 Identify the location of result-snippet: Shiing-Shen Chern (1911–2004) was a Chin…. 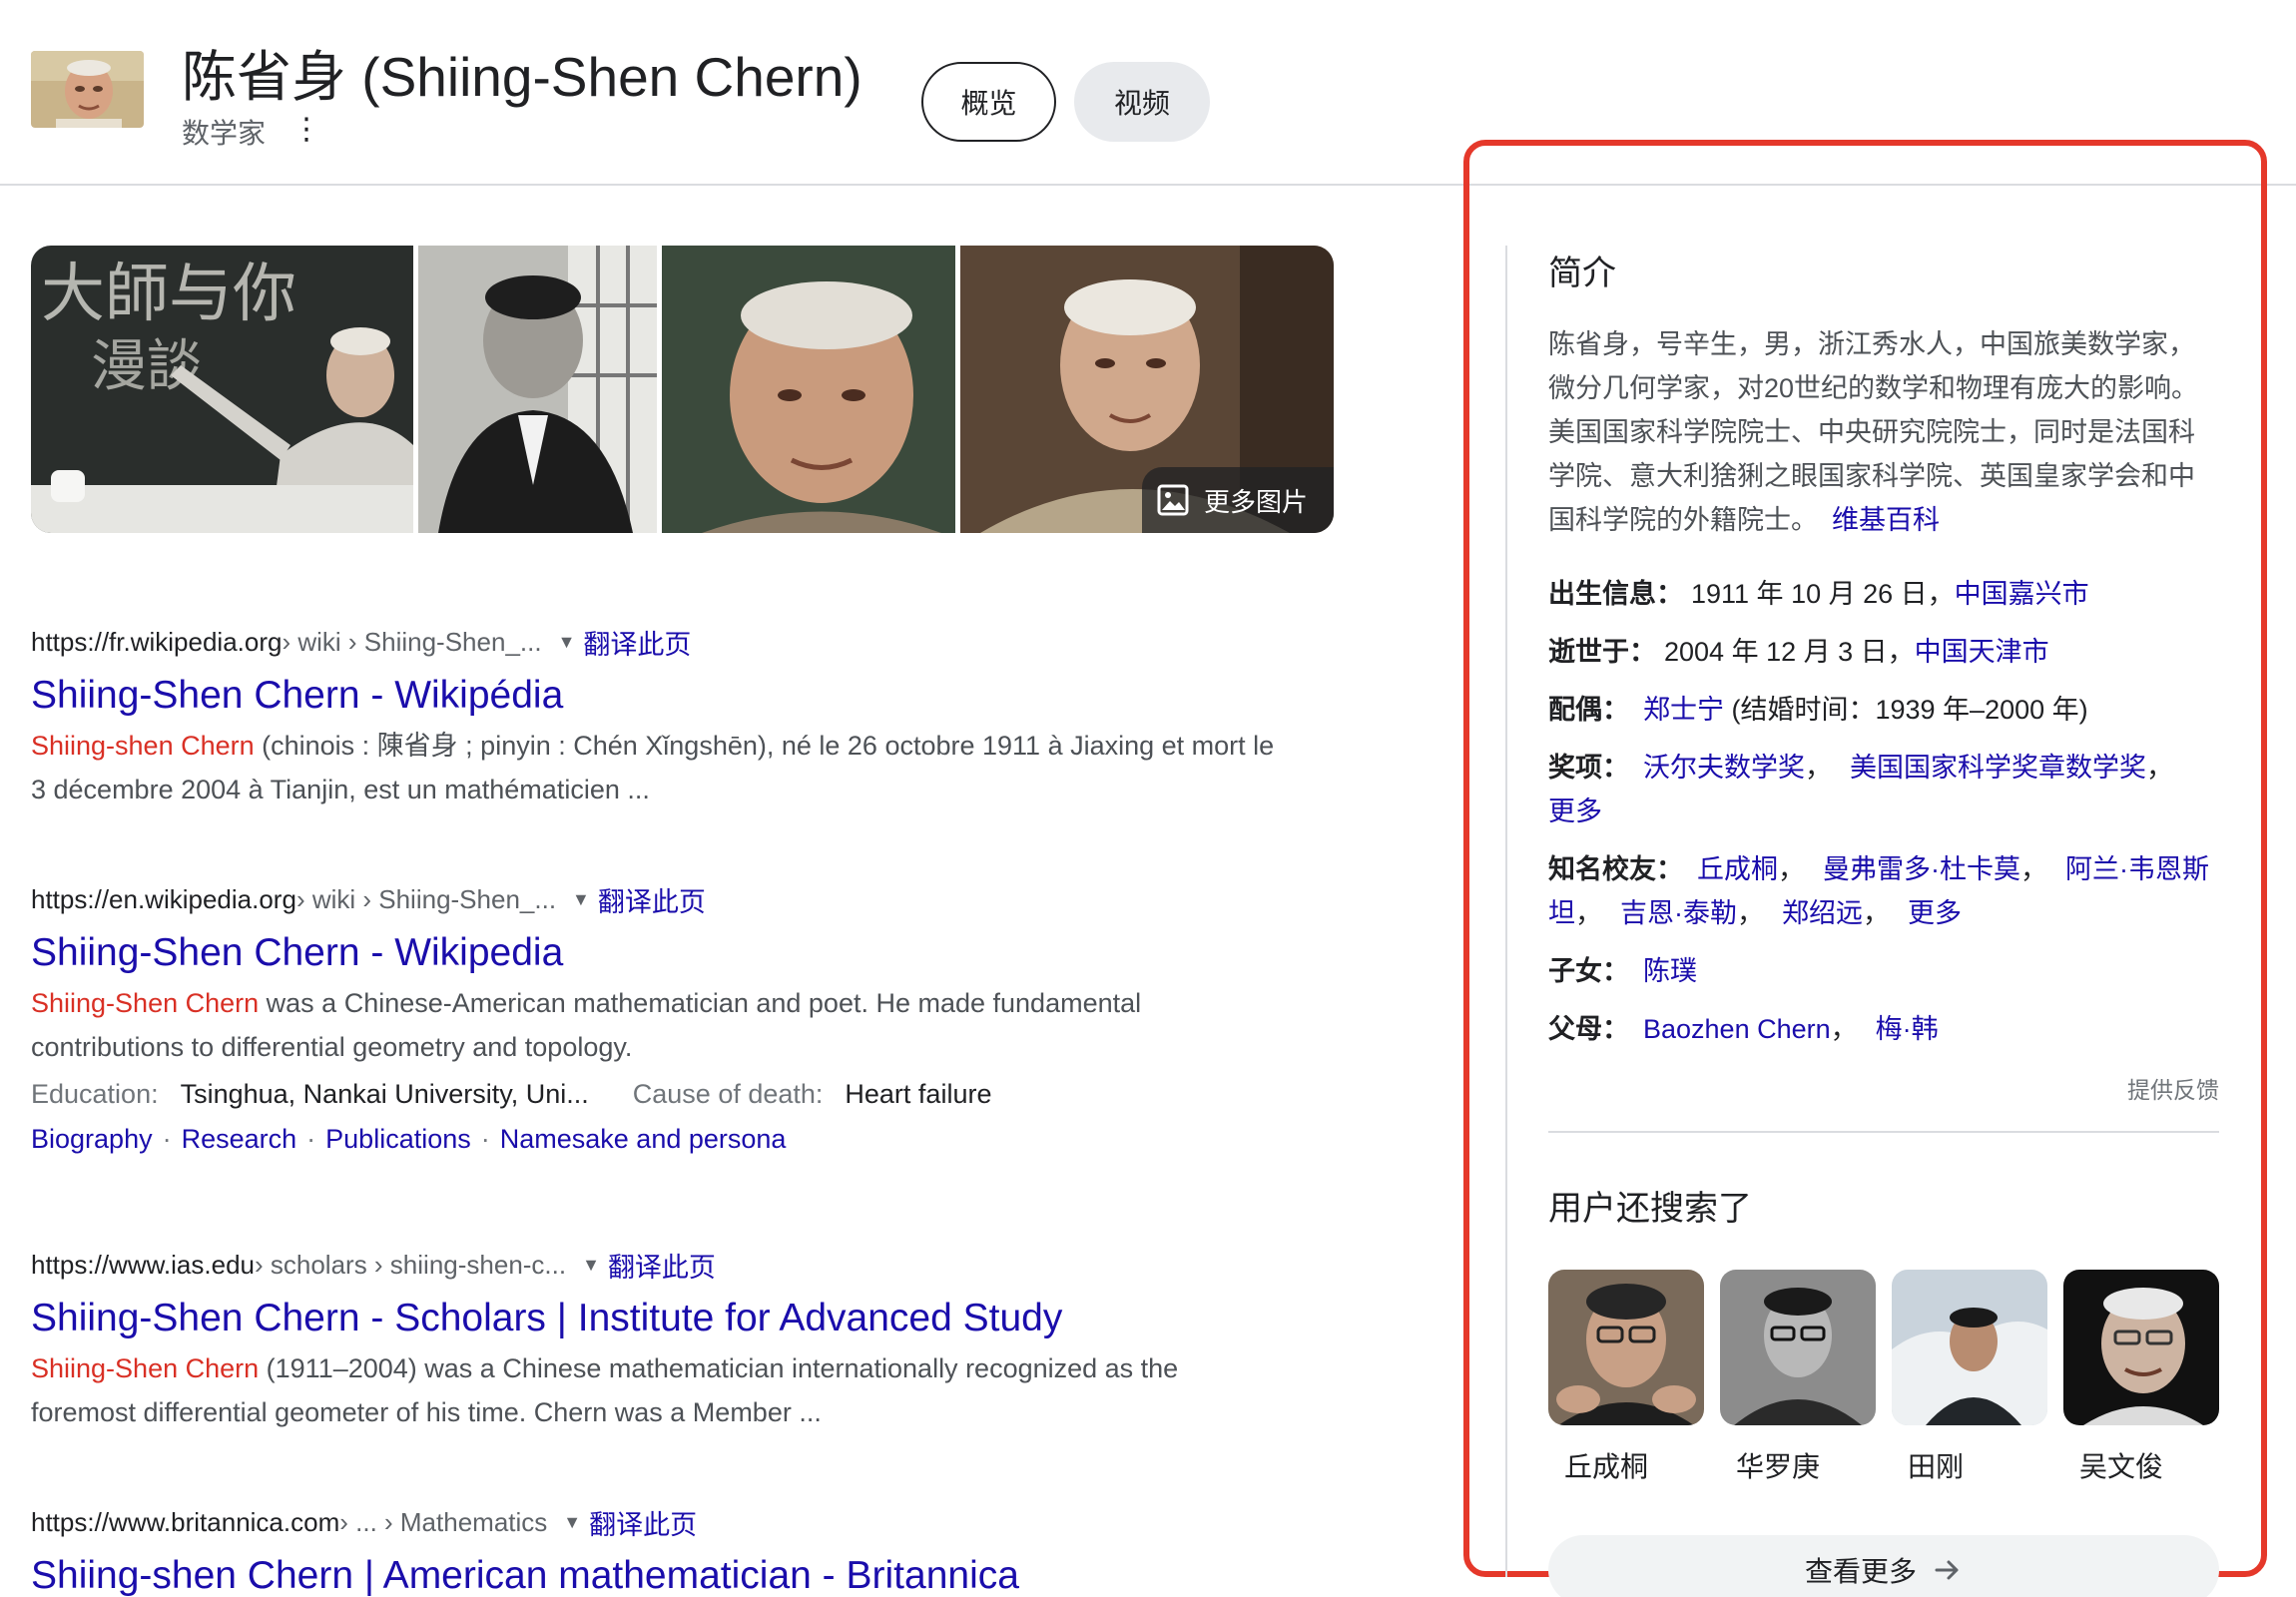
(660, 1390).